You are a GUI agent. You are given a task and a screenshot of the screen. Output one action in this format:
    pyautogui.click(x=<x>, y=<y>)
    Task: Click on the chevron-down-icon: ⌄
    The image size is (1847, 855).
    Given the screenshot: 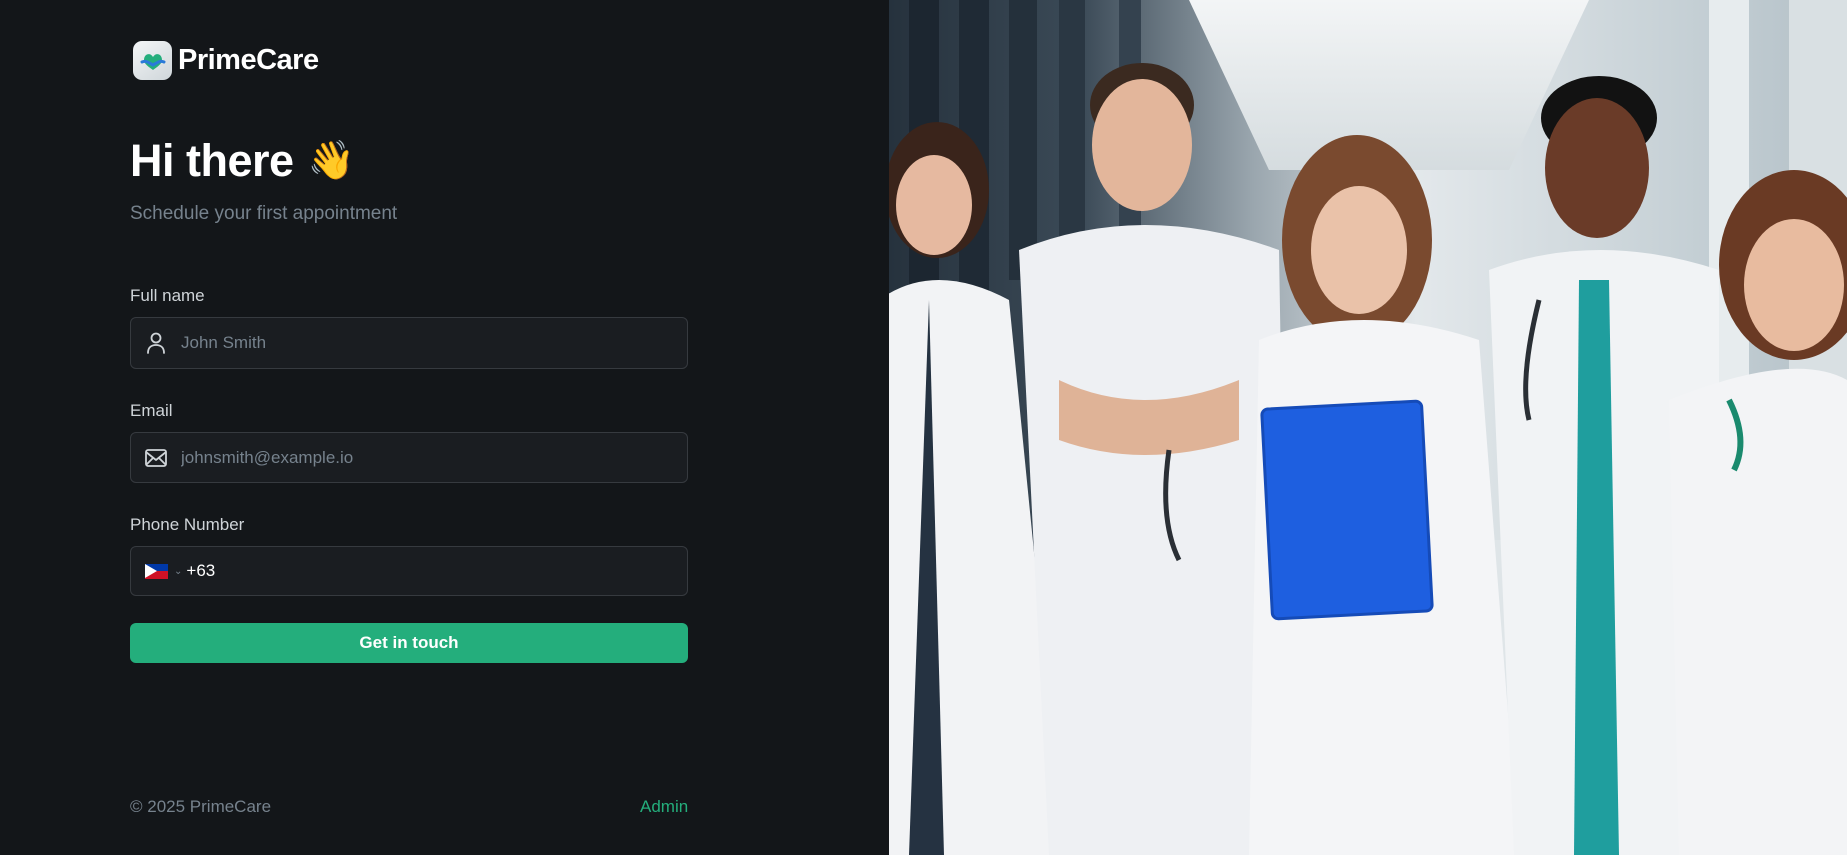 What is the action you would take?
    pyautogui.click(x=178, y=571)
    